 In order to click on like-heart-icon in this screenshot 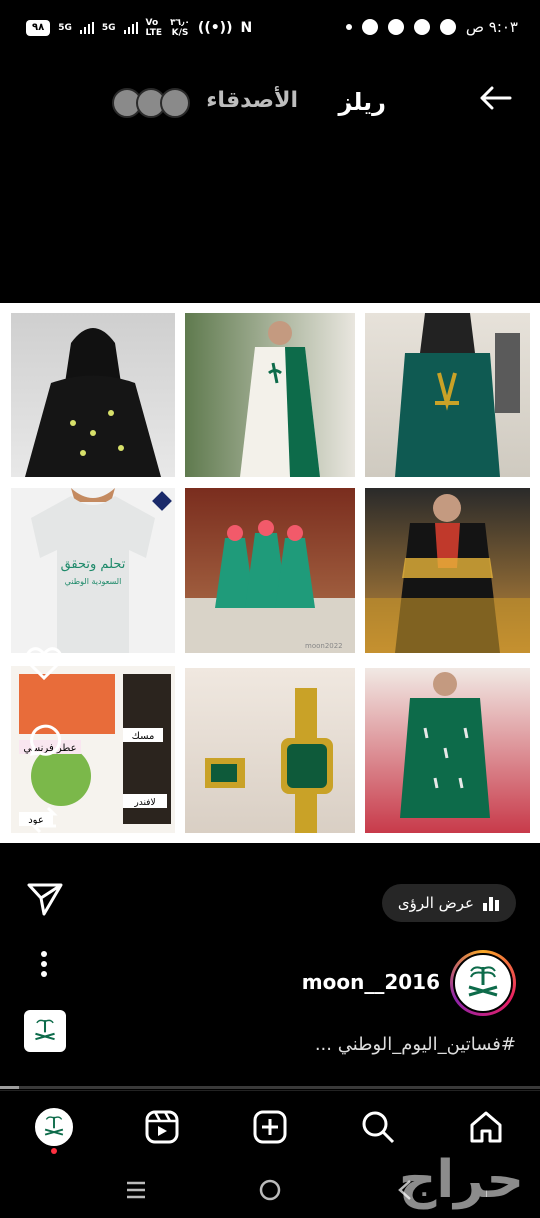, I will do `click(44, 664)`.